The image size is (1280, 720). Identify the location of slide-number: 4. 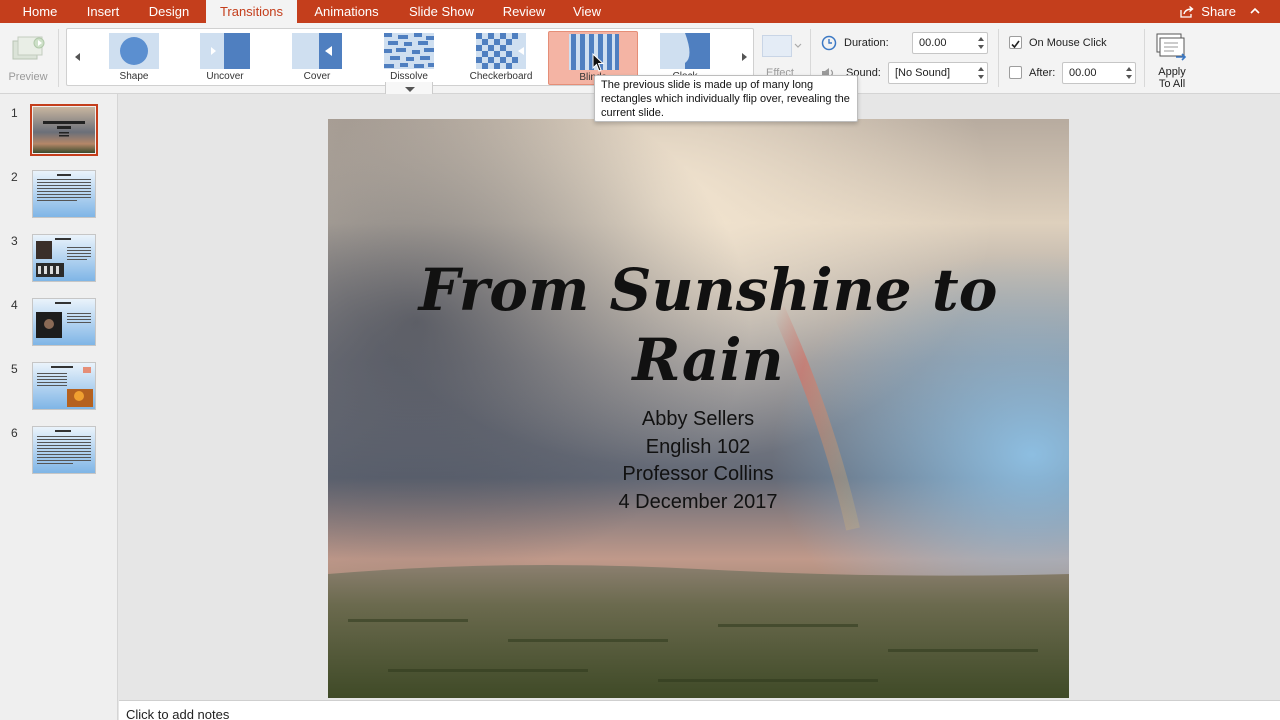
(14, 305).